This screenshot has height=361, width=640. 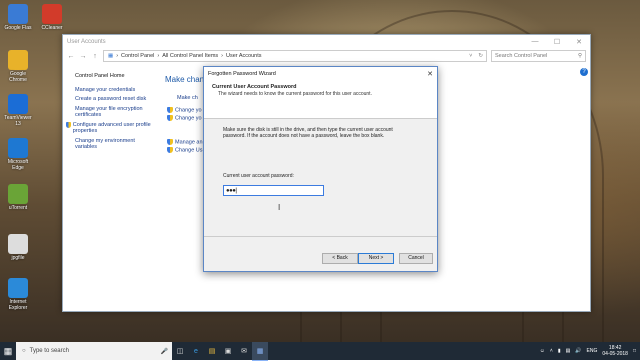 What do you see at coordinates (18, 14) in the screenshot?
I see `app-icon` at bounding box center [18, 14].